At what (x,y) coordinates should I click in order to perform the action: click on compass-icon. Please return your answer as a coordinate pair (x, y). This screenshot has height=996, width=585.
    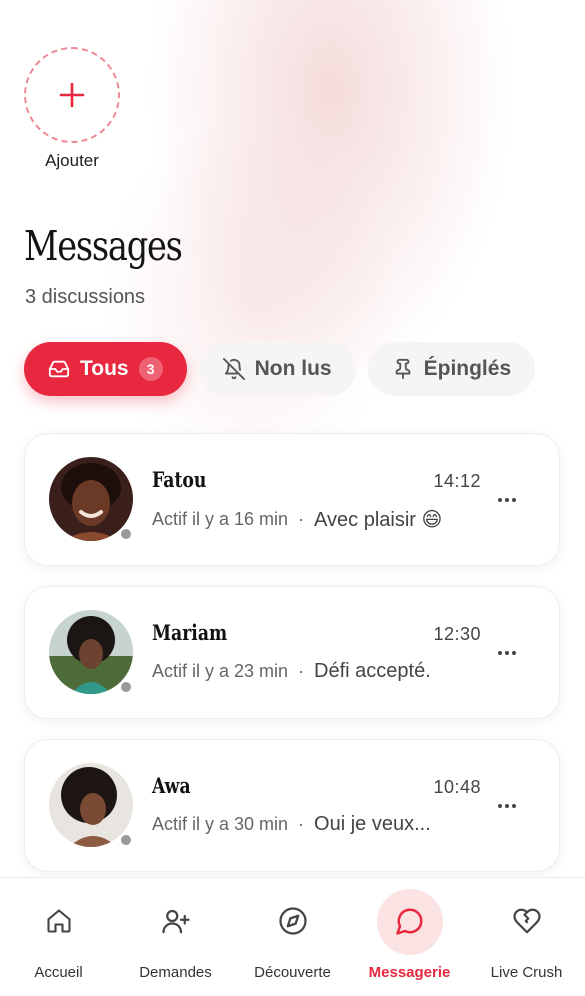
    Looking at the image, I should click on (292, 921).